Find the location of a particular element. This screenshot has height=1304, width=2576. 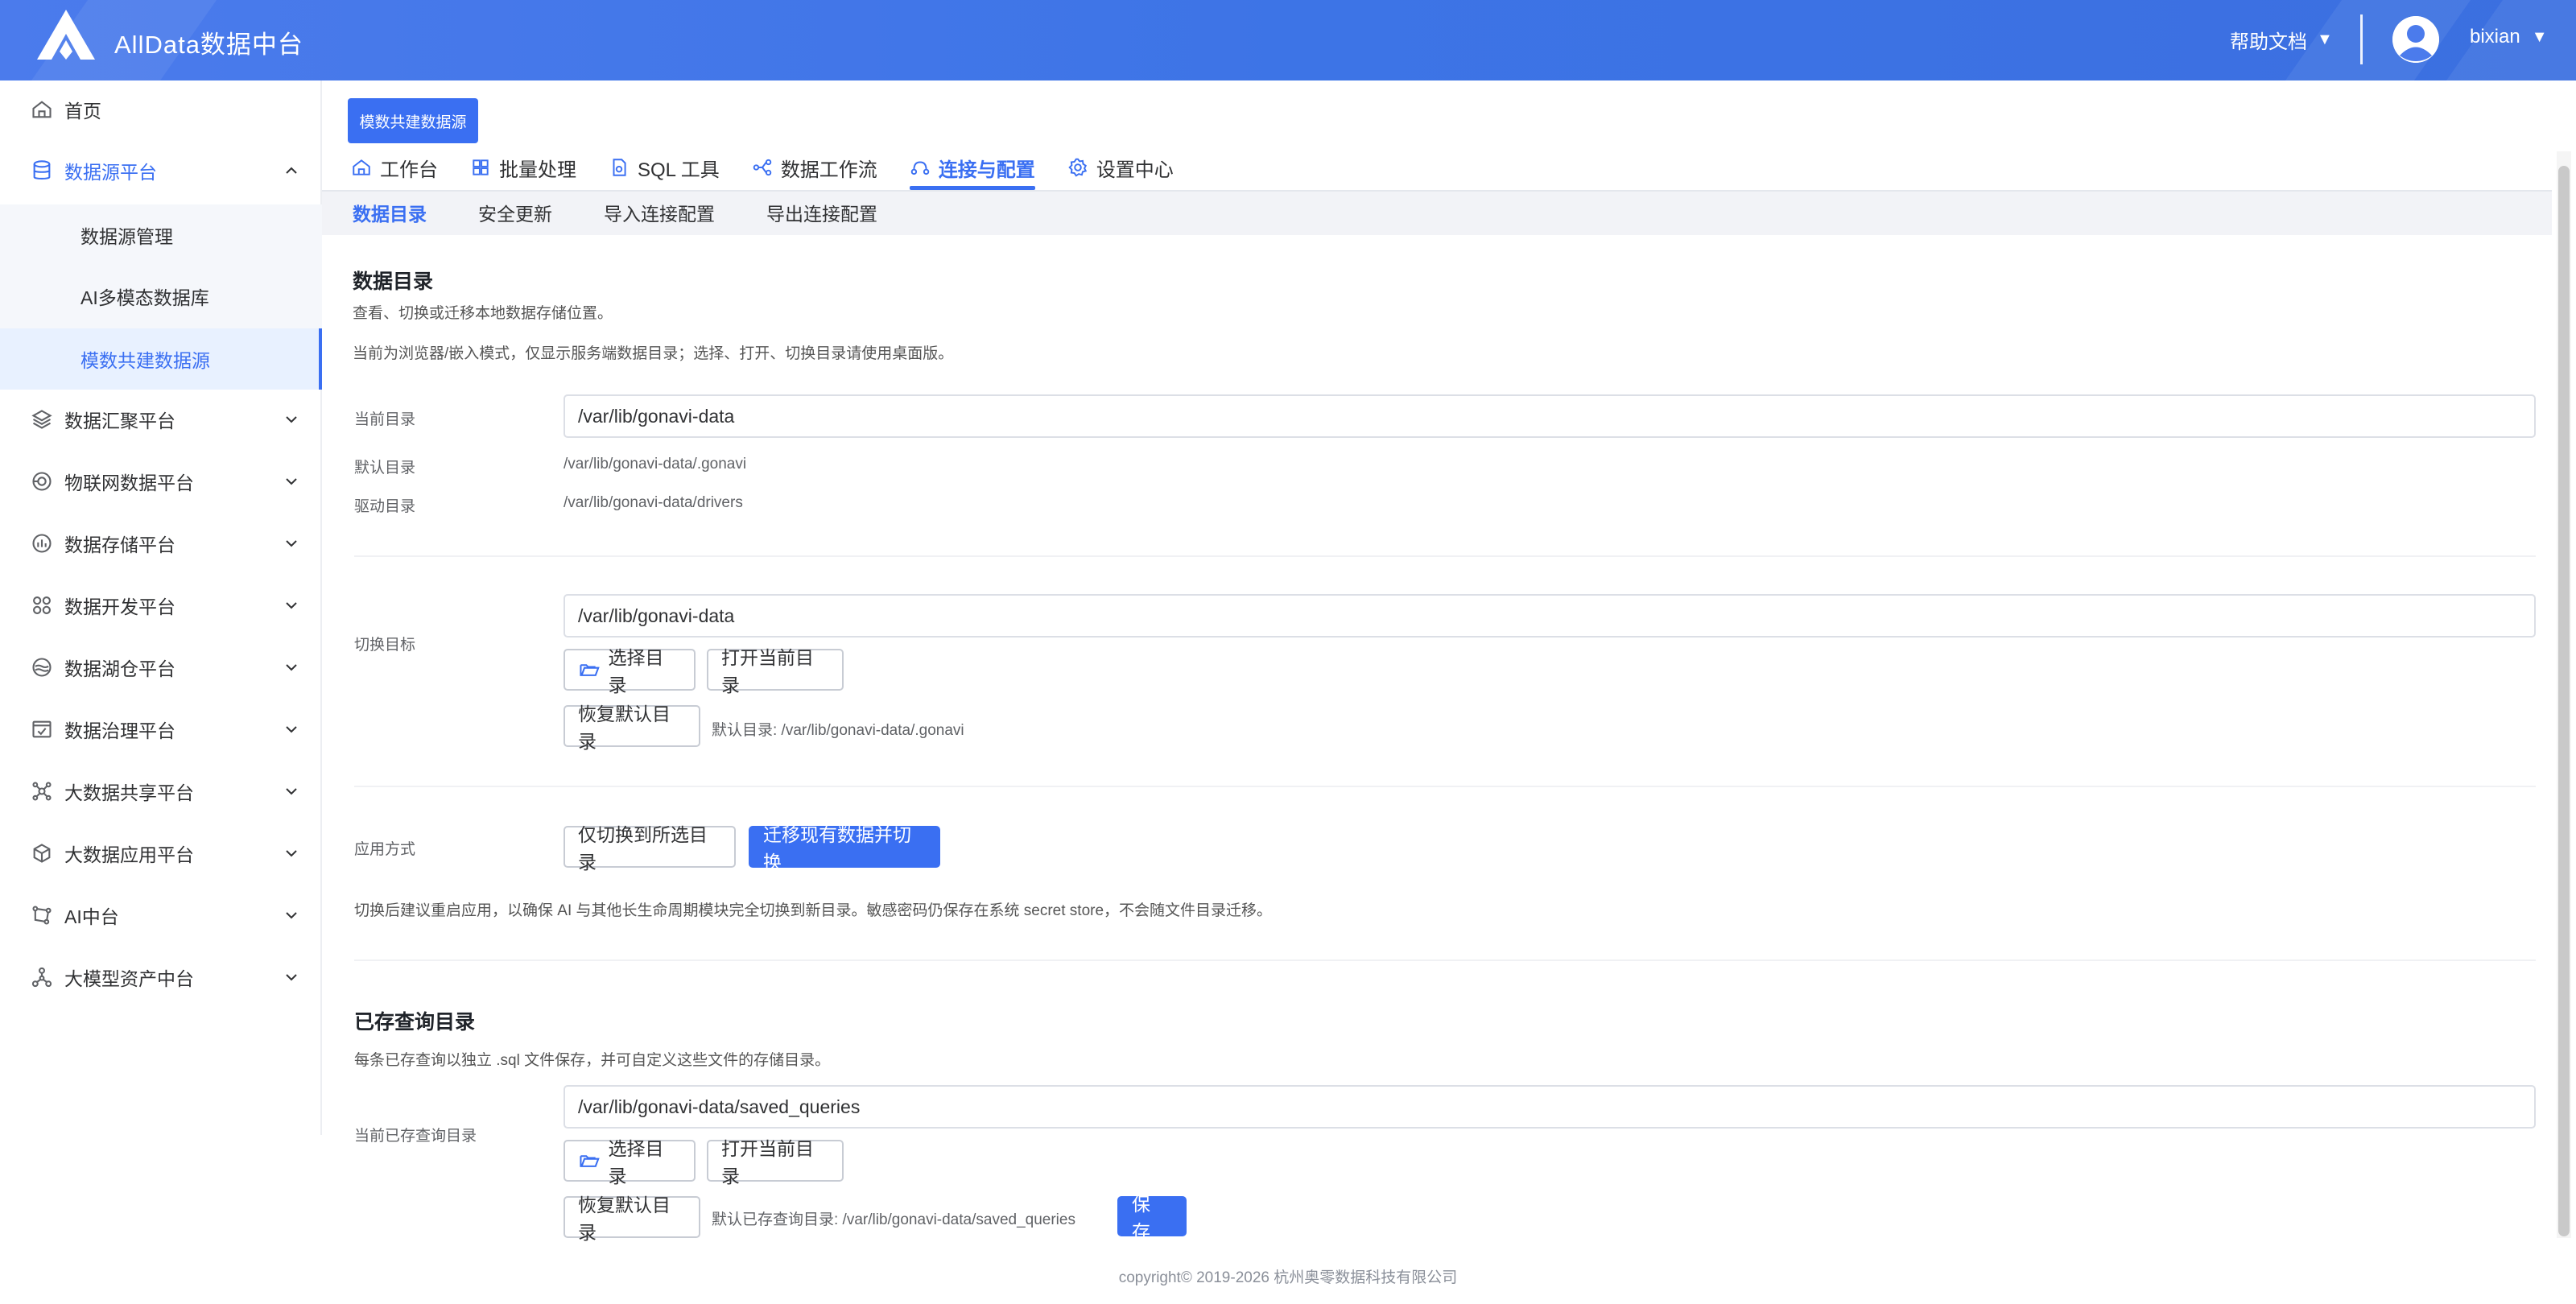

sidebar-item-data-aggregation: 数据汇聚平台 is located at coordinates (161, 419).